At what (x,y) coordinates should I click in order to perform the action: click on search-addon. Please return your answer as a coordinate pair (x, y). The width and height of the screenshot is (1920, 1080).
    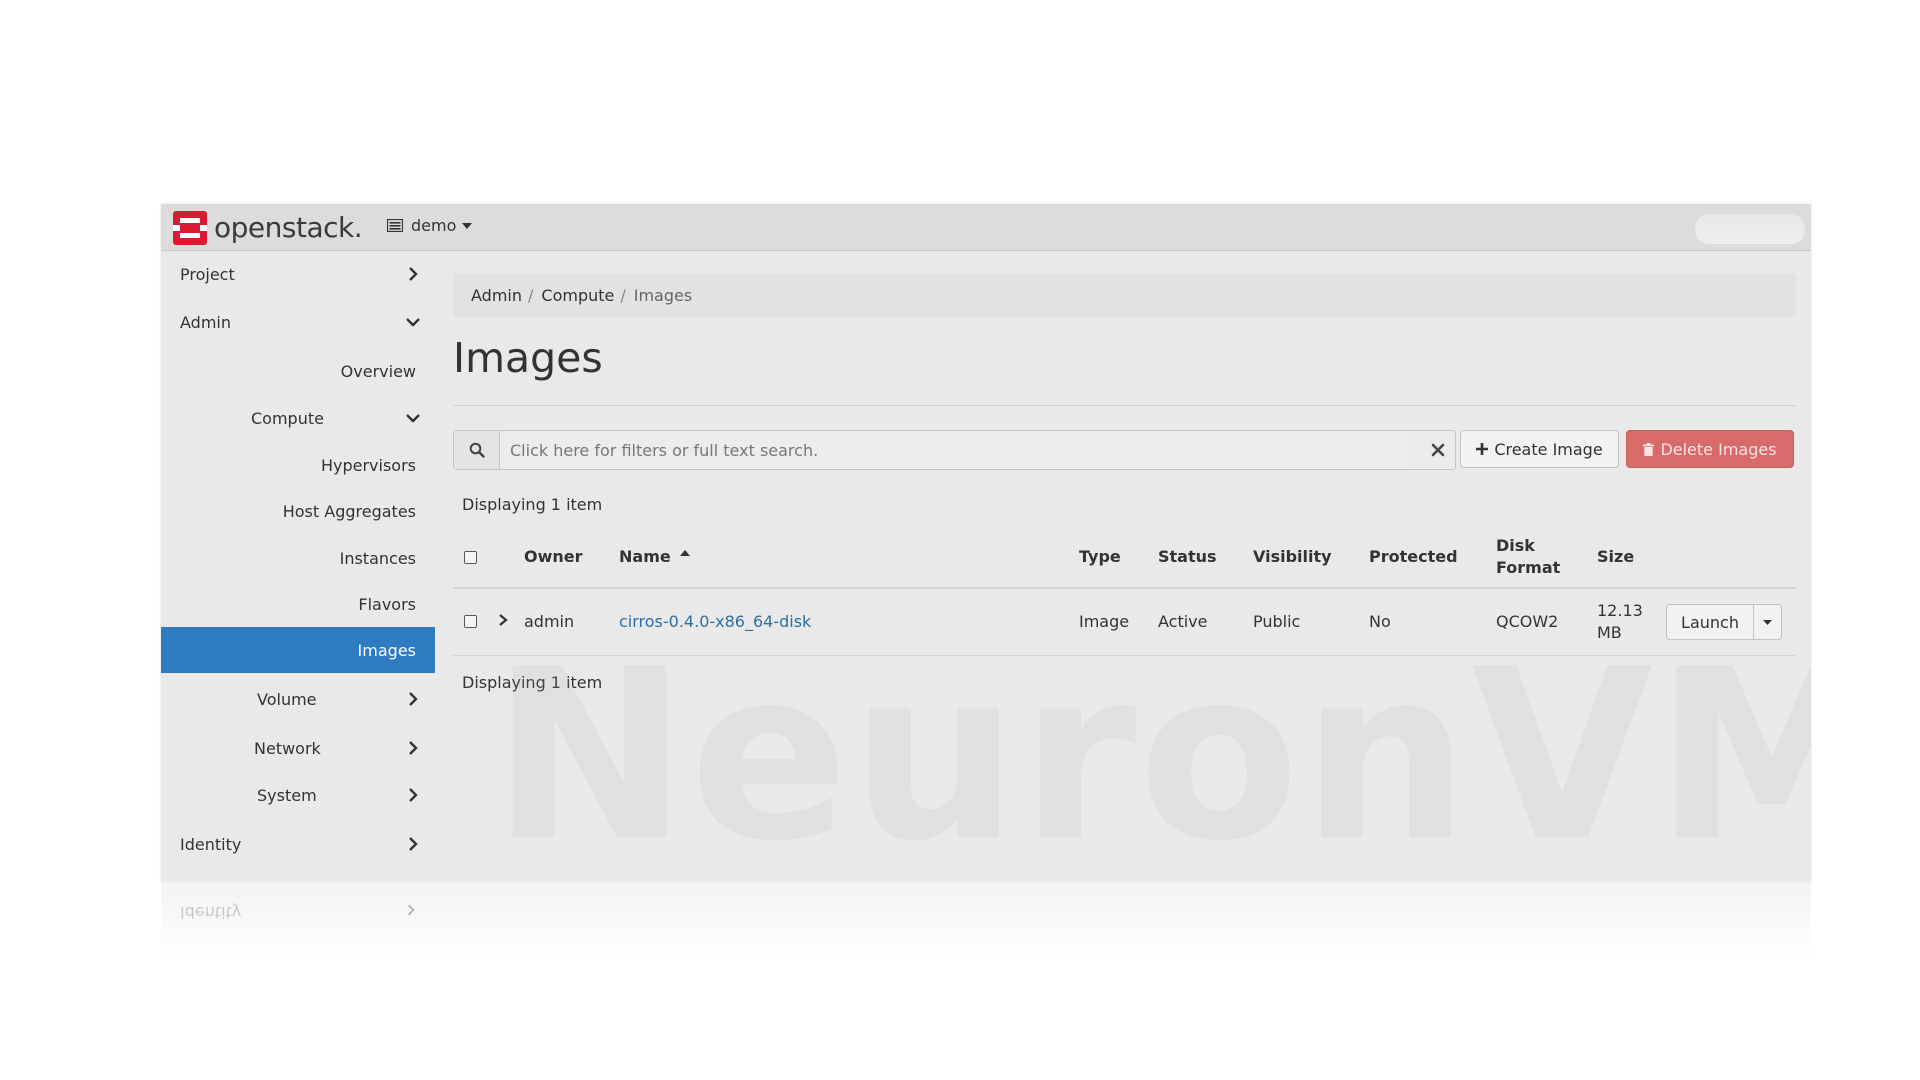
    Looking at the image, I should click on (477, 450).